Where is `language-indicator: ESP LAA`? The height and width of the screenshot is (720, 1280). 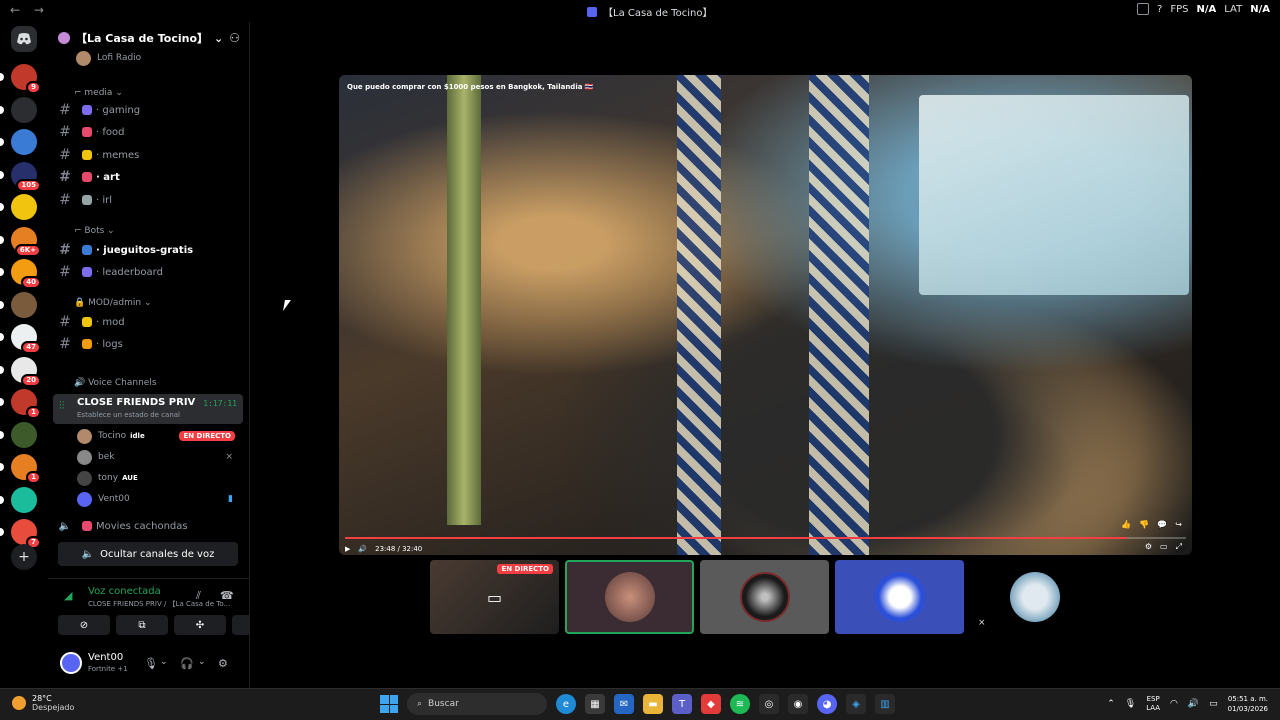 language-indicator: ESP LAA is located at coordinates (1153, 704).